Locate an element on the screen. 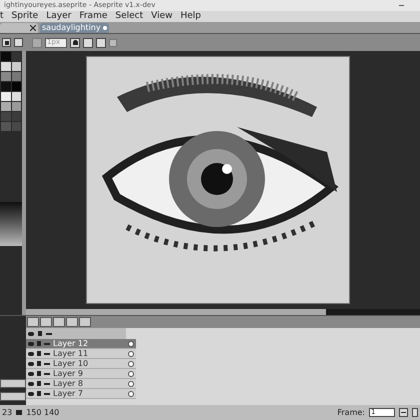 This screenshot has width=420, height=420. layer-name: Layer 11 is located at coordinates (71, 354).